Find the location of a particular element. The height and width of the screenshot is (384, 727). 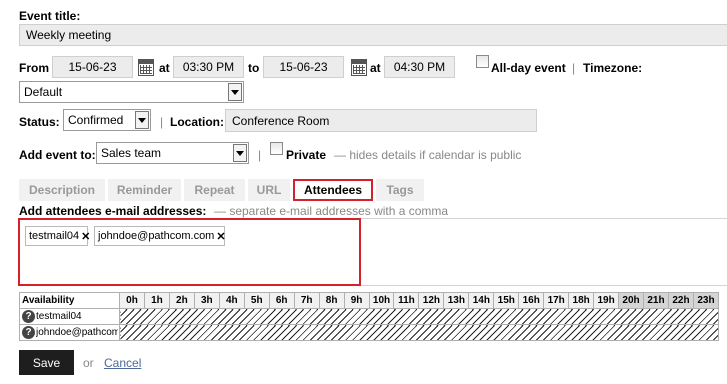

attendee-chip: testmail04 ✕ is located at coordinates (57, 236).